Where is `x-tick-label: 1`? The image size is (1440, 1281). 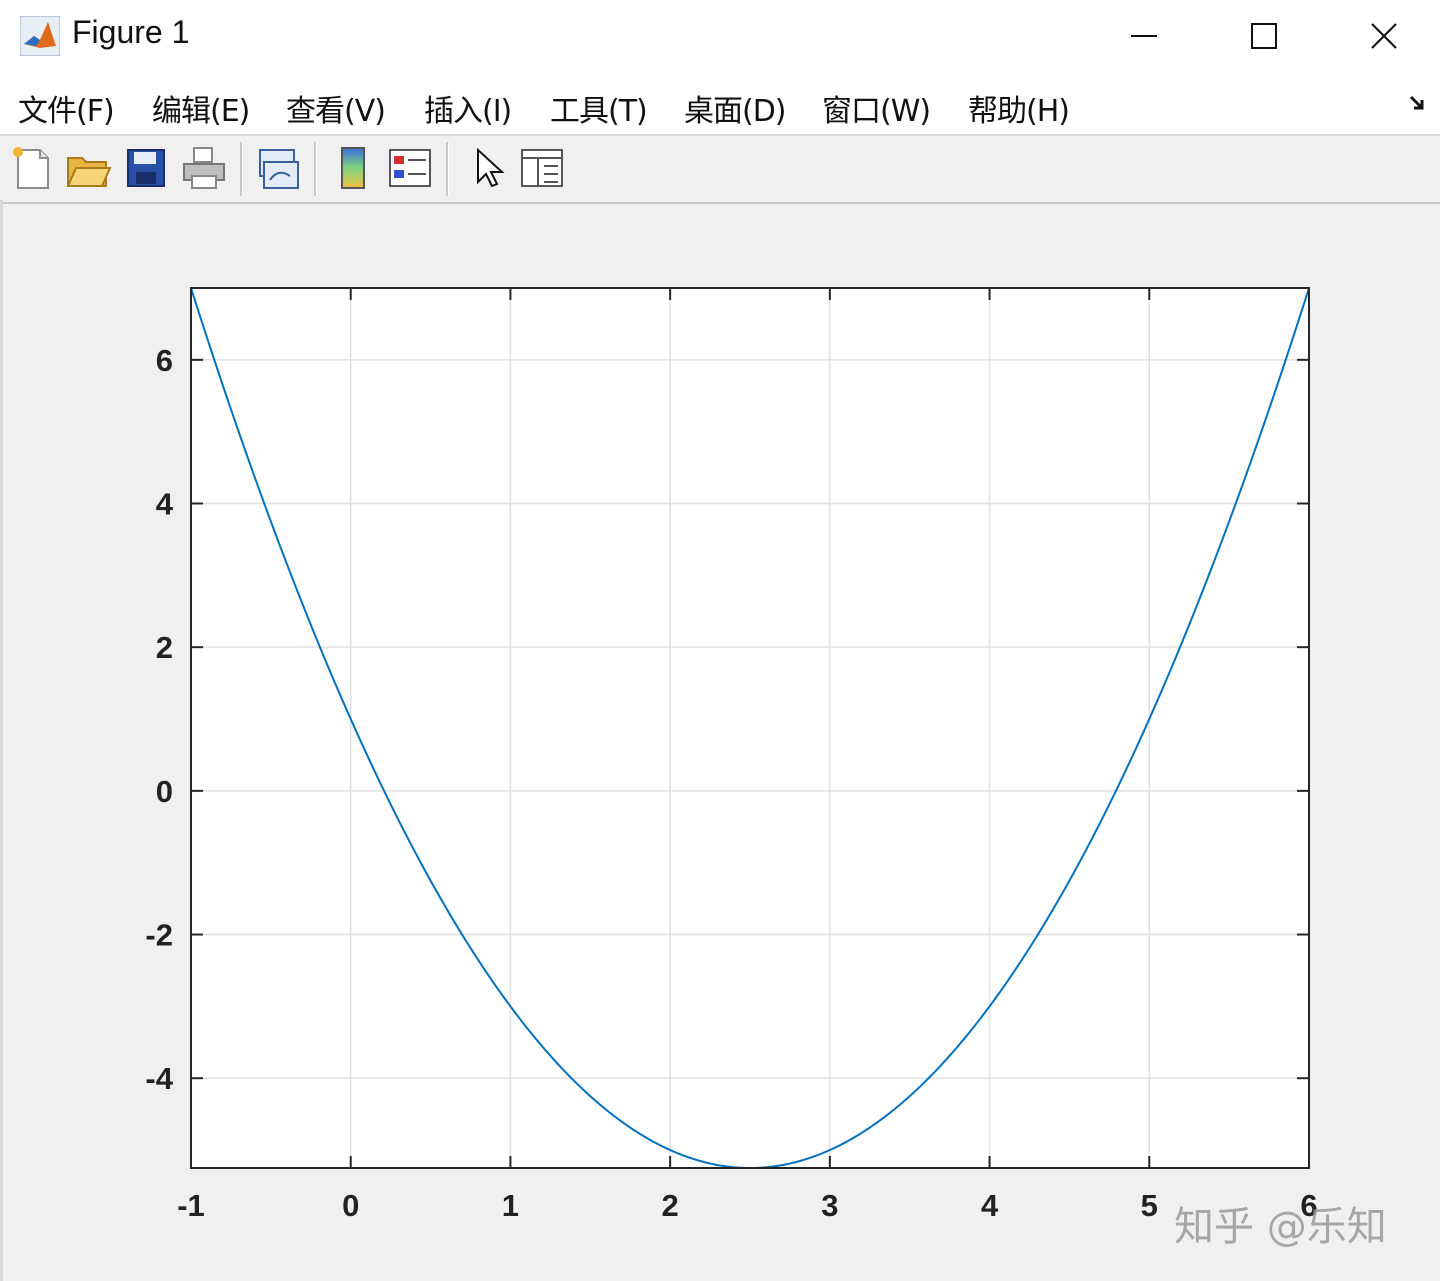 x-tick-label: 1 is located at coordinates (510, 1205).